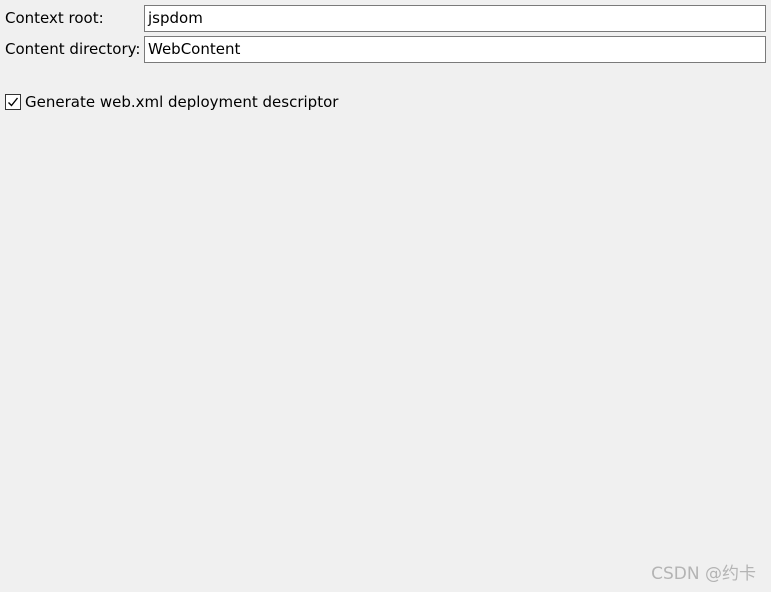 The height and width of the screenshot is (592, 771). What do you see at coordinates (54, 18) in the screenshot?
I see `context-root-label: Context root:` at bounding box center [54, 18].